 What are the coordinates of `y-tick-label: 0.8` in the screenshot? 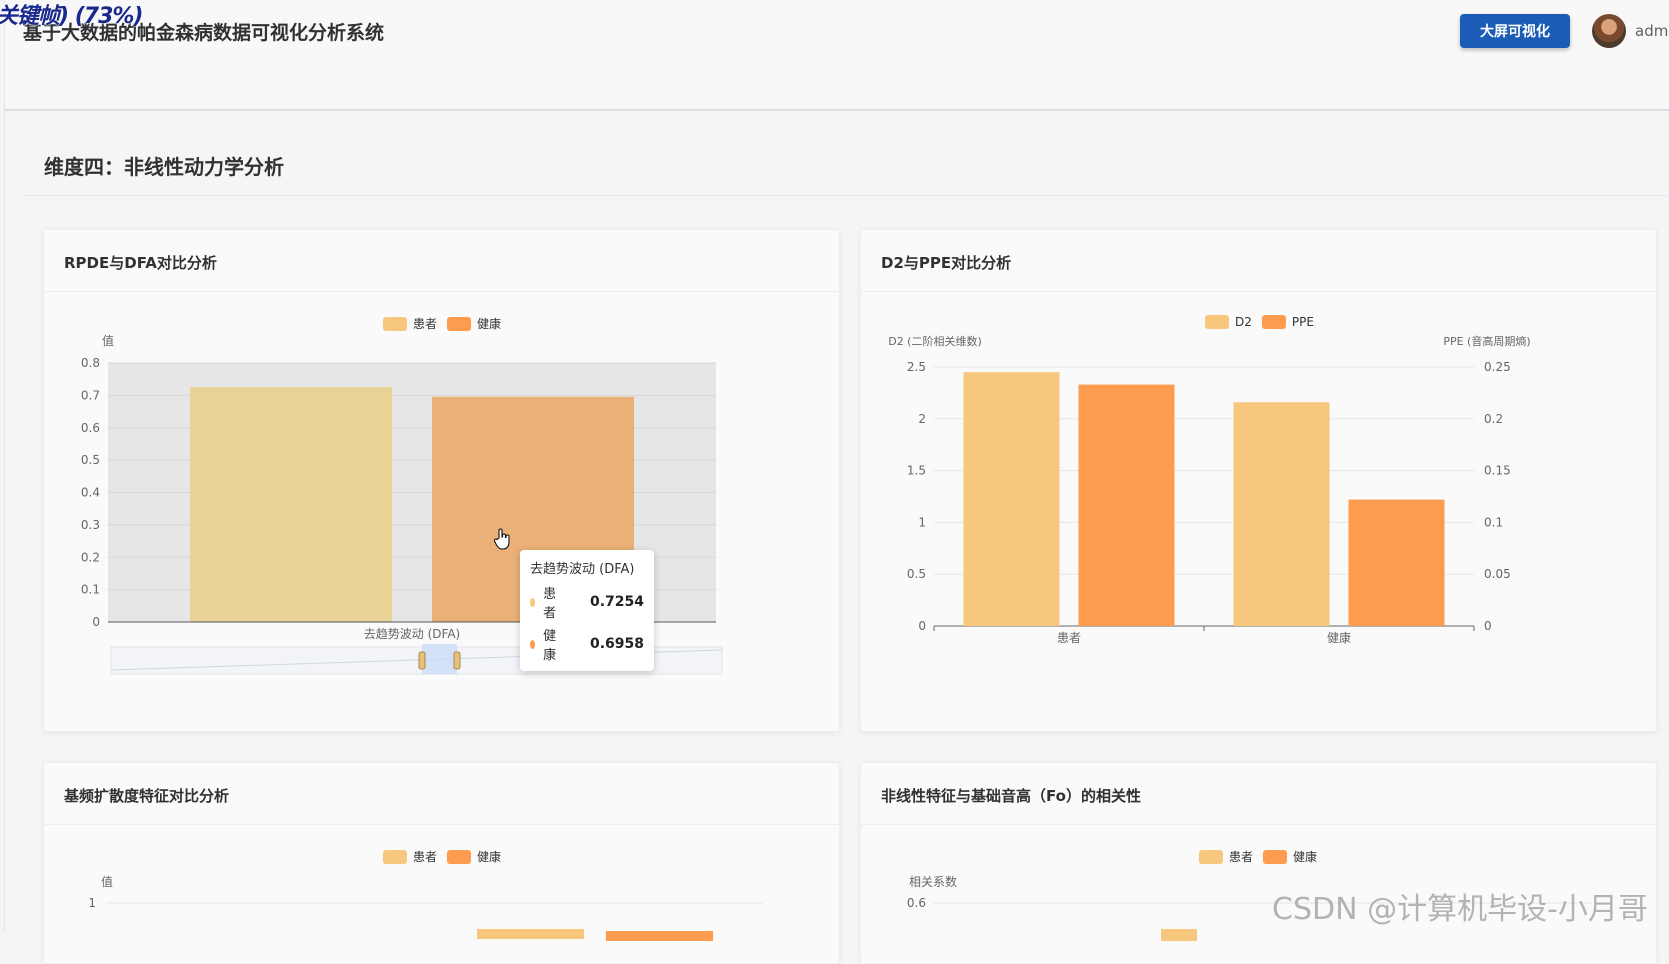 It's located at (90, 363).